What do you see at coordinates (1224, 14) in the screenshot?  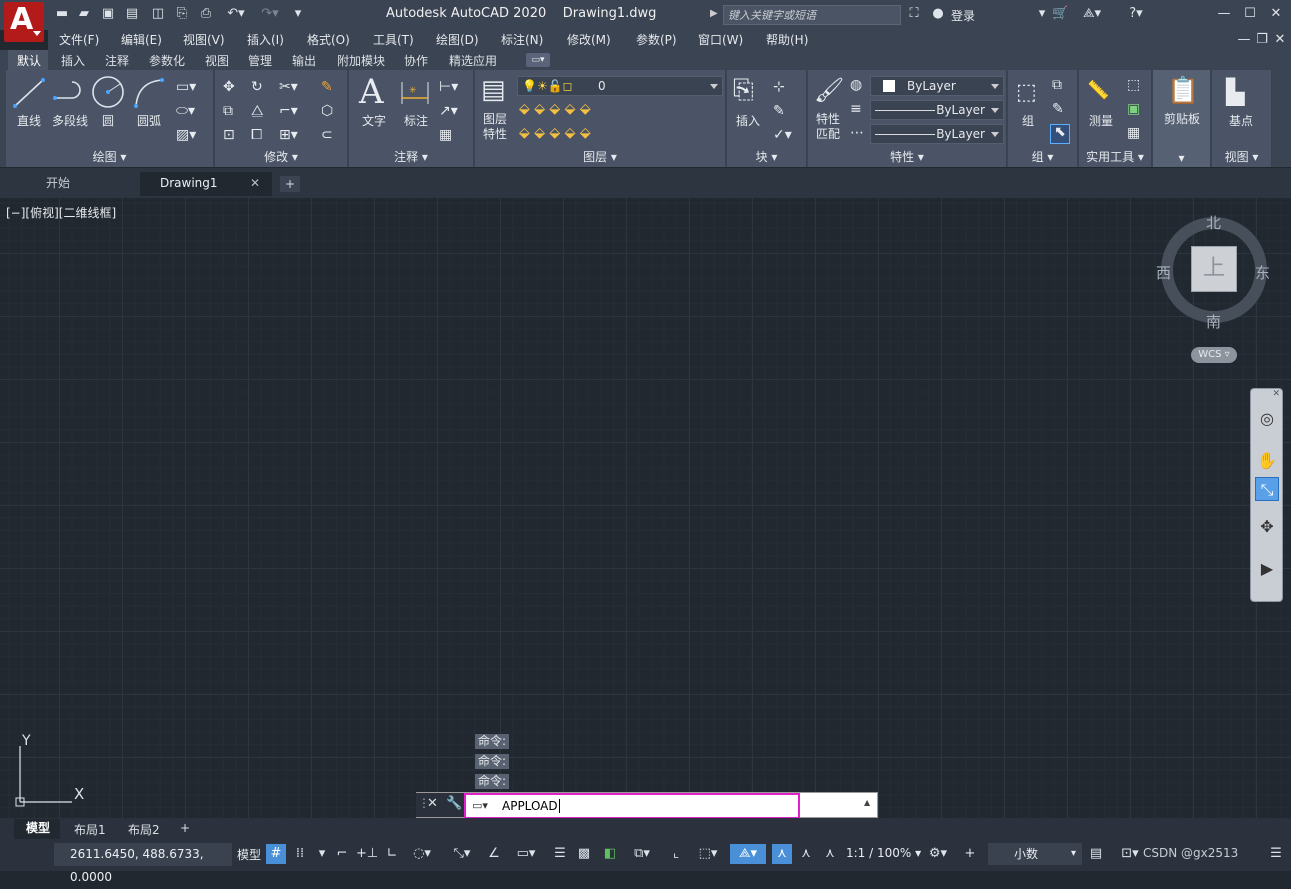 I see `minimize-icon: —` at bounding box center [1224, 14].